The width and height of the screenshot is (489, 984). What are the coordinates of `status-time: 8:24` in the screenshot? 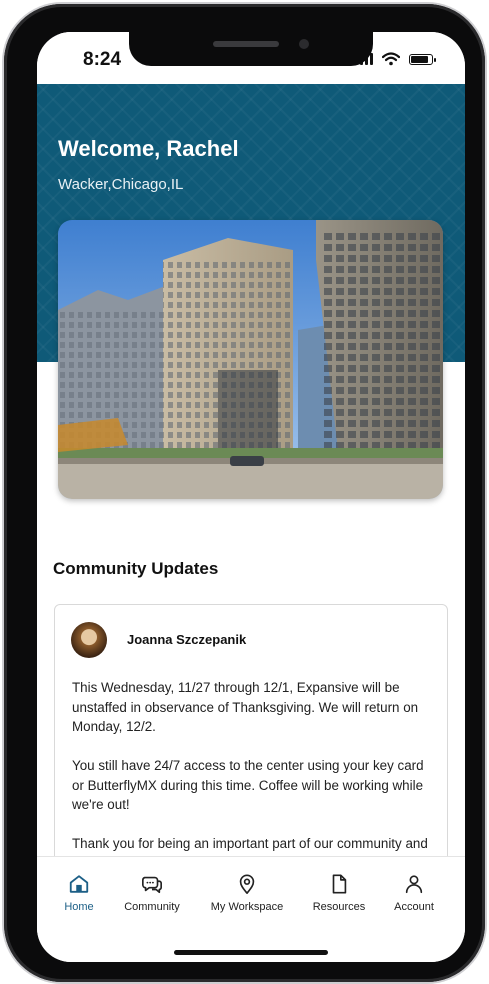 It's located at (102, 59).